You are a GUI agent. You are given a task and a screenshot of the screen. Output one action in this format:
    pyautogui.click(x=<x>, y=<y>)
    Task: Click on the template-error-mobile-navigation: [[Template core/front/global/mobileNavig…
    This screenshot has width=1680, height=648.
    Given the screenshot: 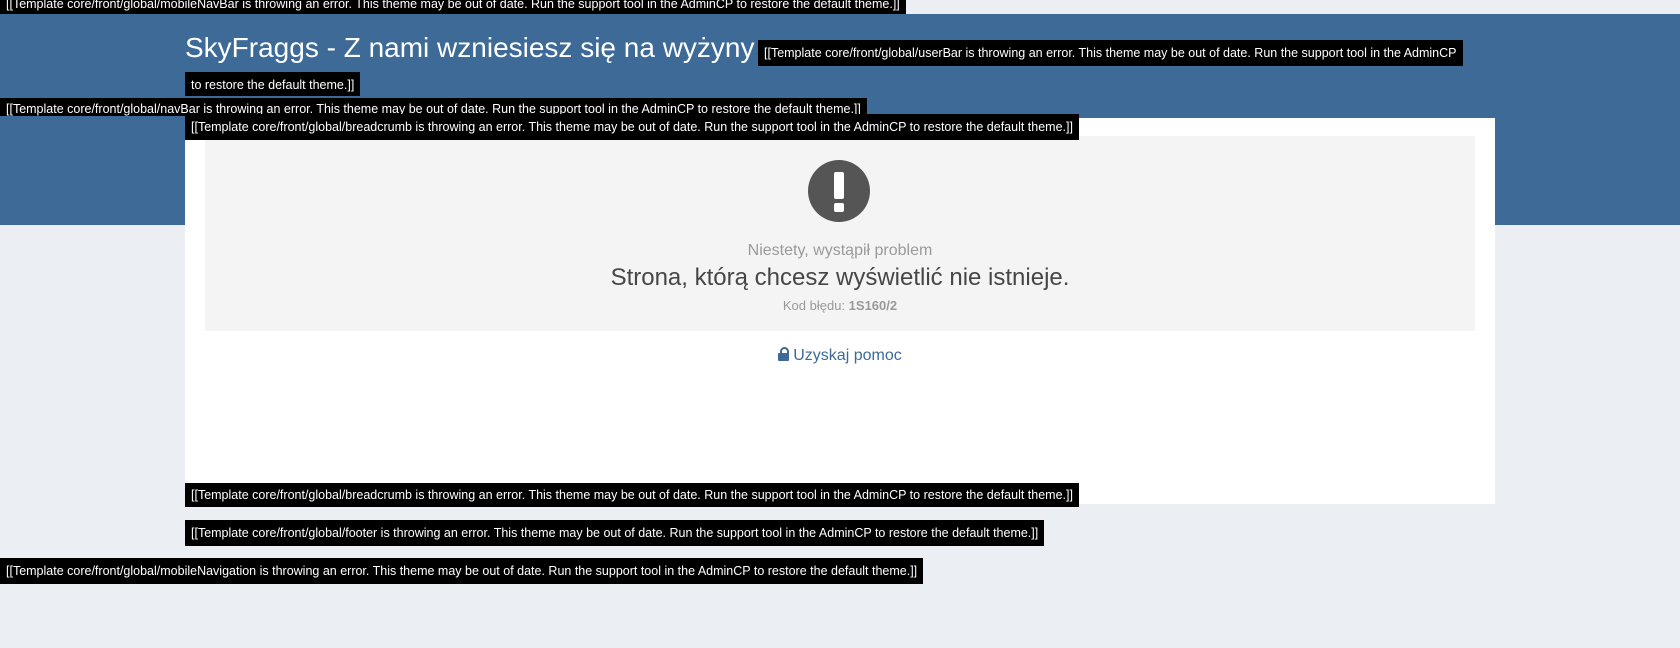 What is the action you would take?
    pyautogui.click(x=462, y=571)
    